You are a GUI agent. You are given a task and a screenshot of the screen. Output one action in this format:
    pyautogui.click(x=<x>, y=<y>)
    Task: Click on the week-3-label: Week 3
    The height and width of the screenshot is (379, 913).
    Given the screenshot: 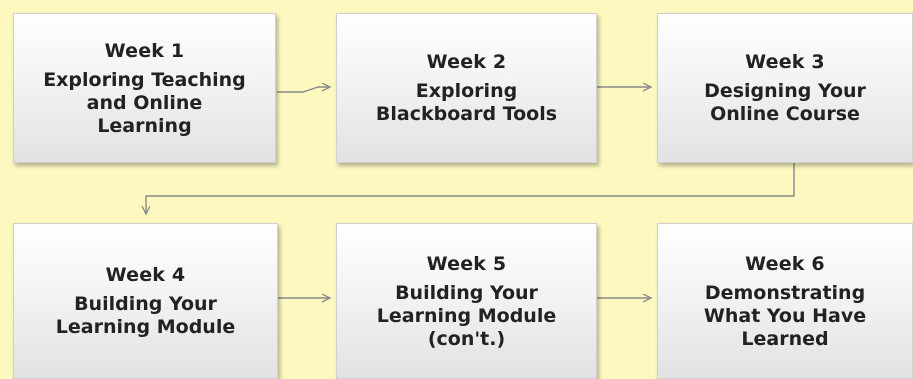 What is the action you would take?
    pyautogui.click(x=785, y=62)
    